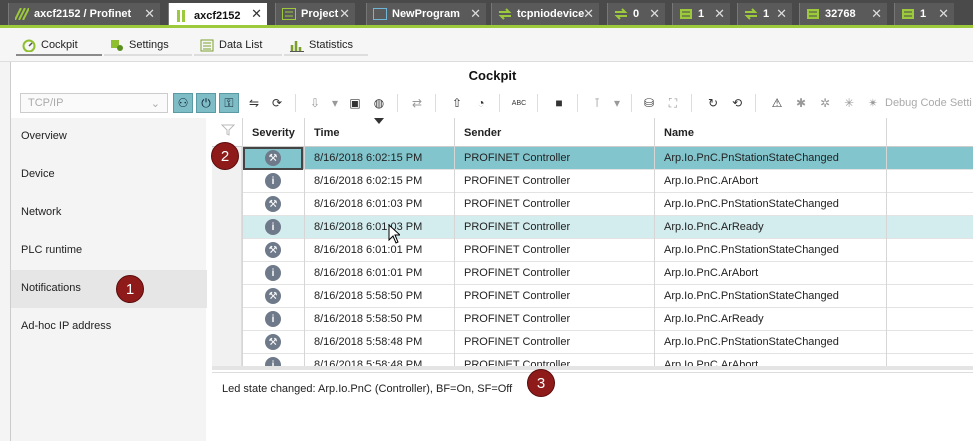 This screenshot has width=973, height=441. What do you see at coordinates (109, 251) in the screenshot?
I see `sidebar-item-plc-runtime: PLC runtime` at bounding box center [109, 251].